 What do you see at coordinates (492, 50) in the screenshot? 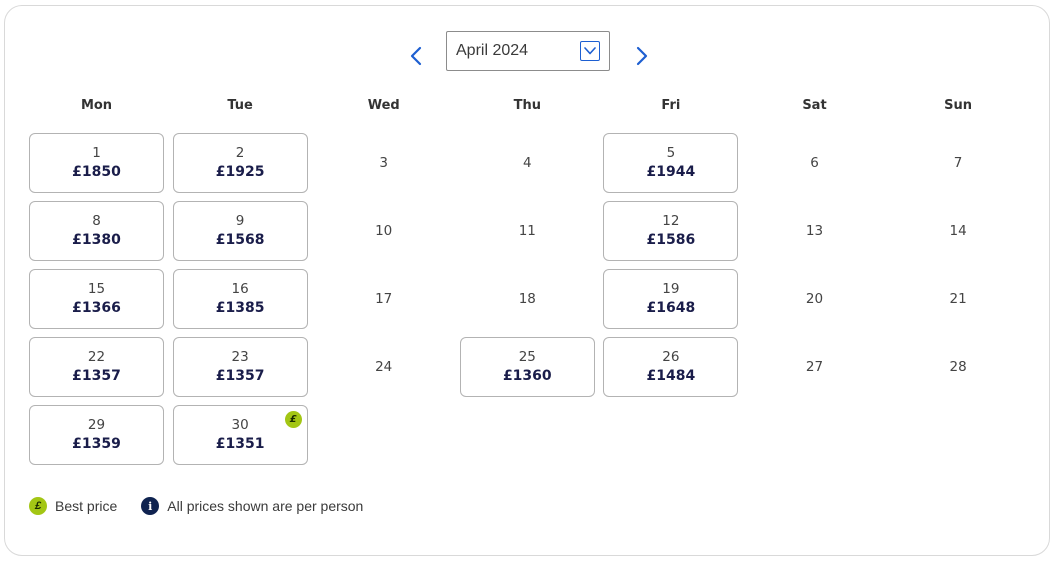
I see `month-select-value: April 2024` at bounding box center [492, 50].